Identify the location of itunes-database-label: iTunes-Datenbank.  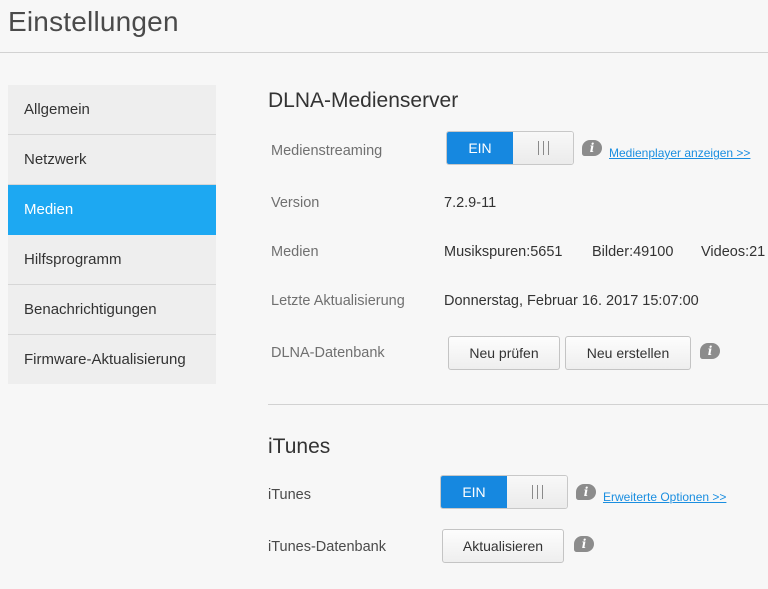
(327, 547).